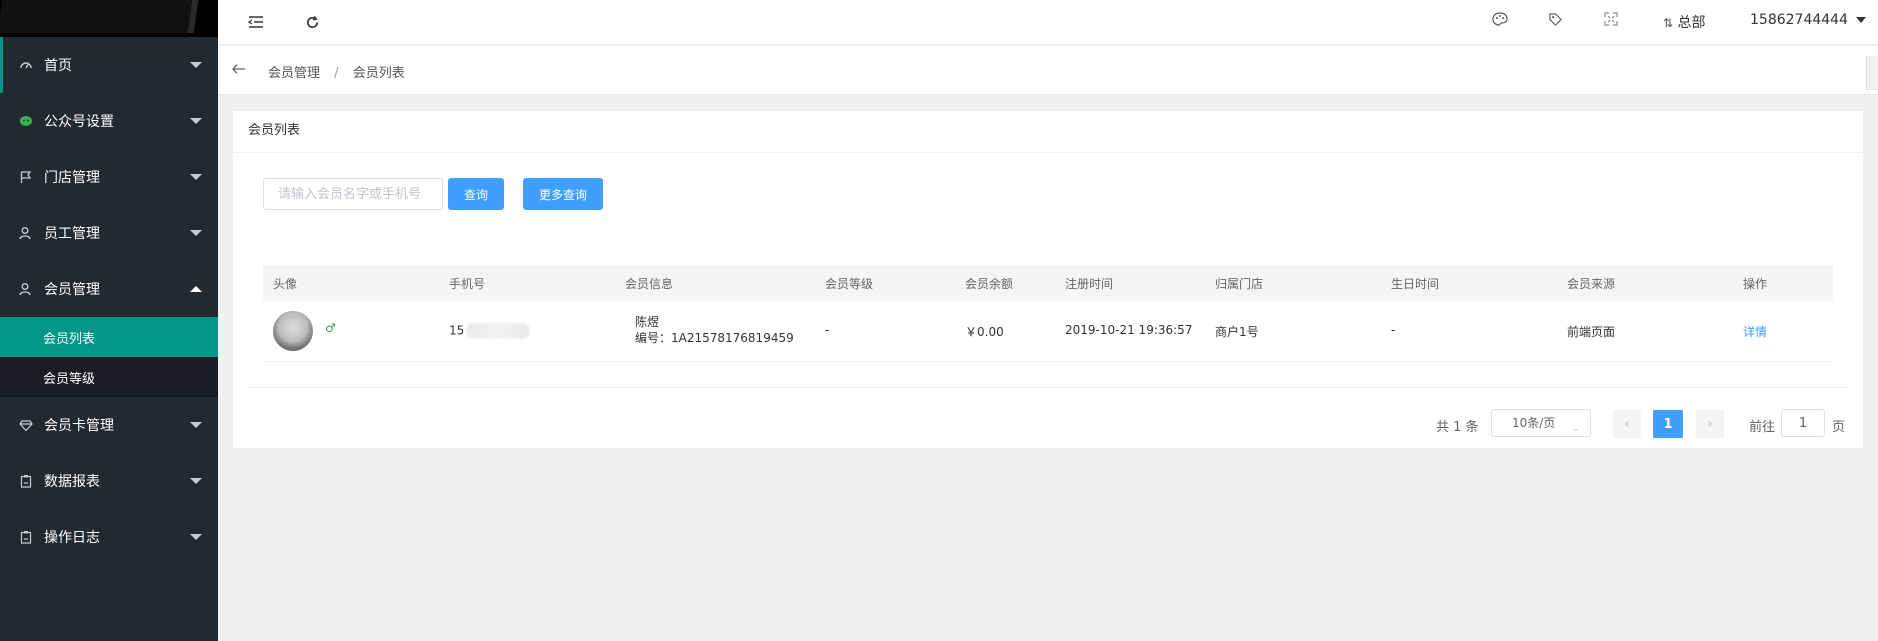 This screenshot has width=1878, height=641. What do you see at coordinates (1668, 23) in the screenshot?
I see `switch-icon: ⇅` at bounding box center [1668, 23].